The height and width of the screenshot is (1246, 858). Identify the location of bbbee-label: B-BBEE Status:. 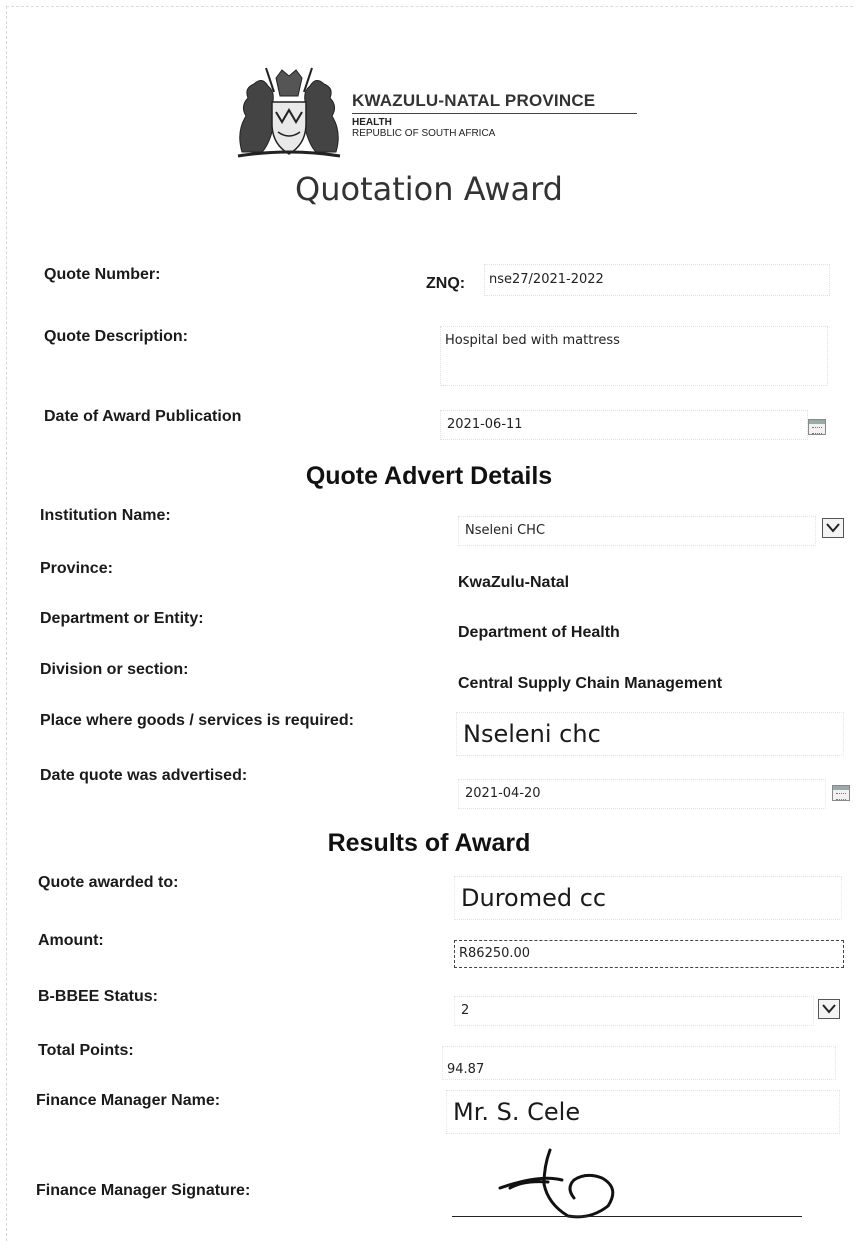
(98, 996).